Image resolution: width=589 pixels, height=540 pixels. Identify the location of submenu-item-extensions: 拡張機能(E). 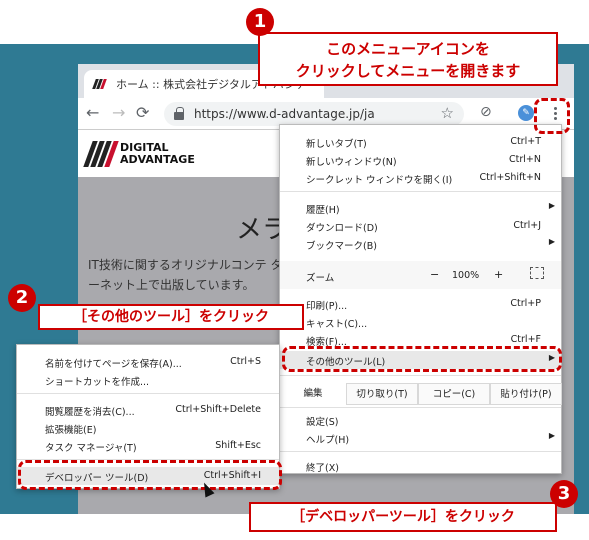
(148, 428).